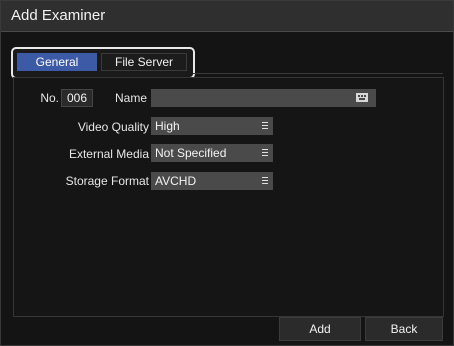  Describe the element at coordinates (77, 98) in the screenshot. I see `examiner-number-field: 006` at that location.